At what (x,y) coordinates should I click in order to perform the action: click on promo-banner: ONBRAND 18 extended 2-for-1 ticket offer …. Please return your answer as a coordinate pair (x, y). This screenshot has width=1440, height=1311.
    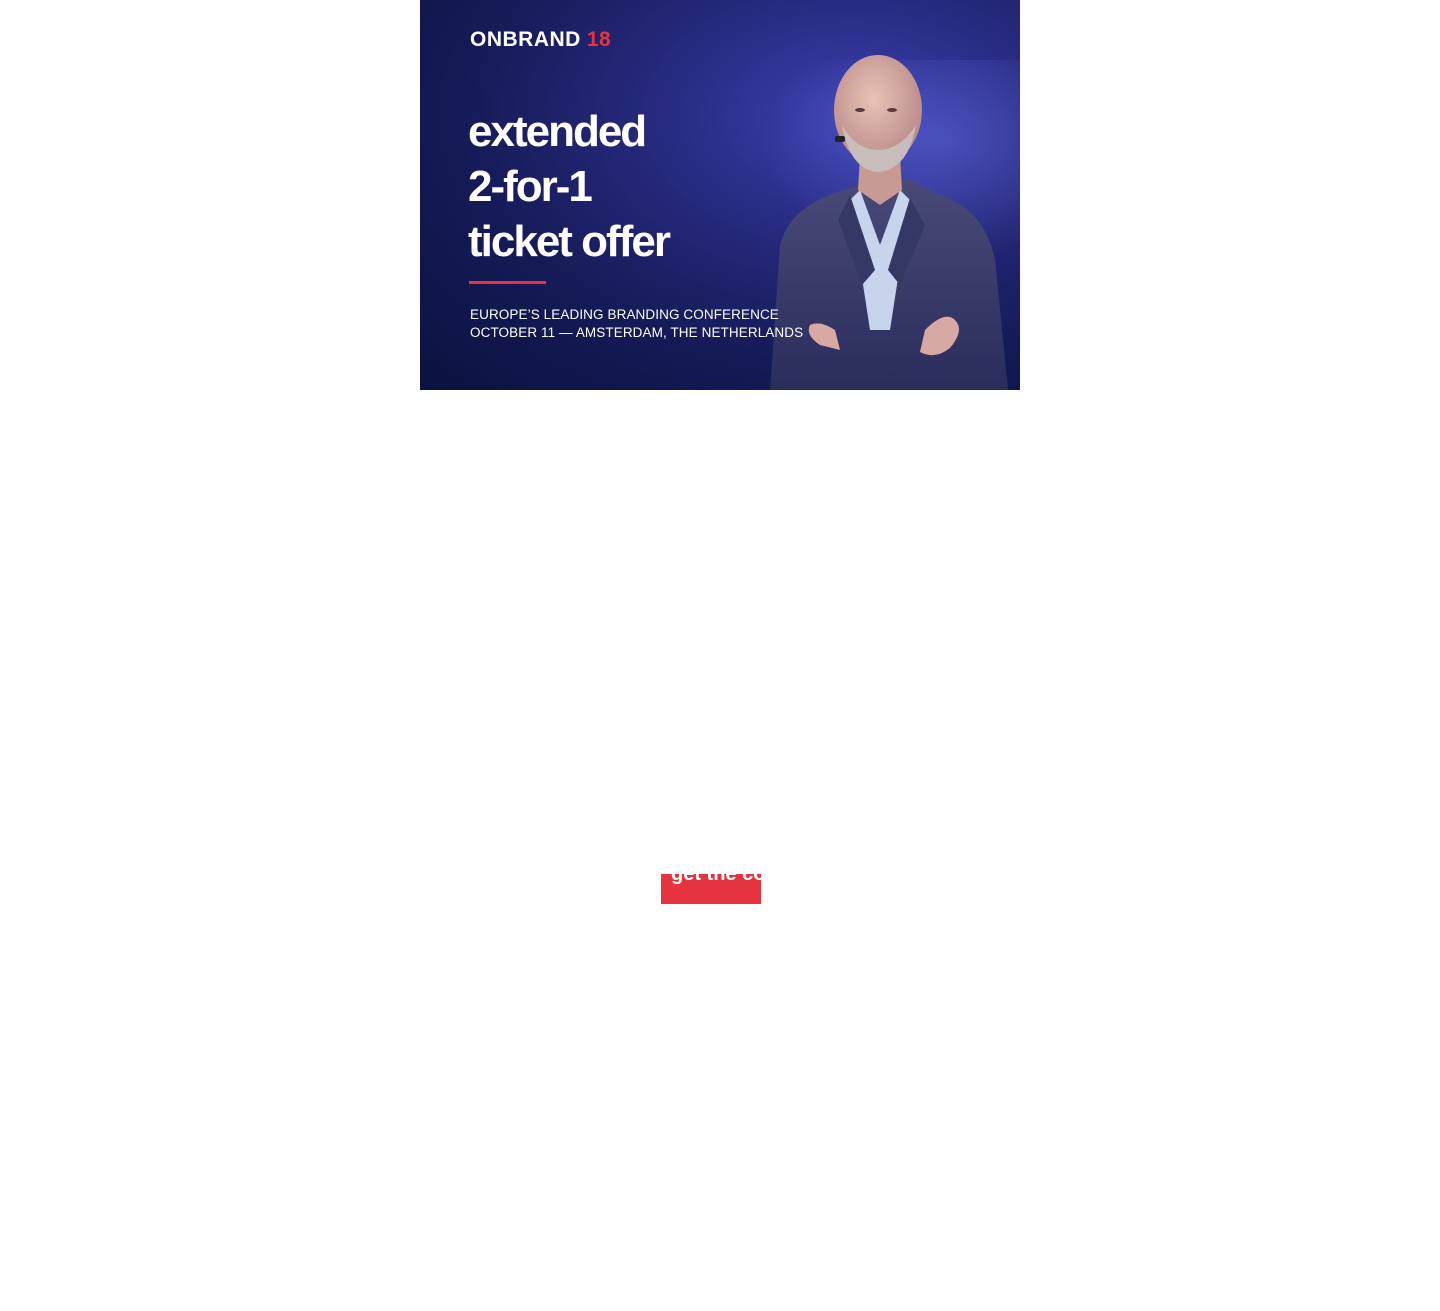
    Looking at the image, I should click on (720, 195).